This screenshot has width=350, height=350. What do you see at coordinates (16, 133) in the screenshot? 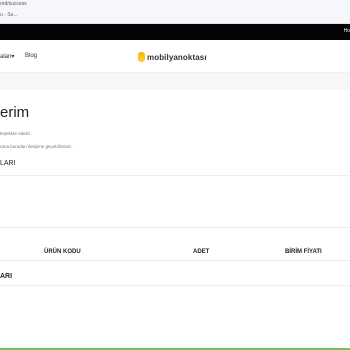
I see `thanks-text: teşekkür ederiz.` at bounding box center [16, 133].